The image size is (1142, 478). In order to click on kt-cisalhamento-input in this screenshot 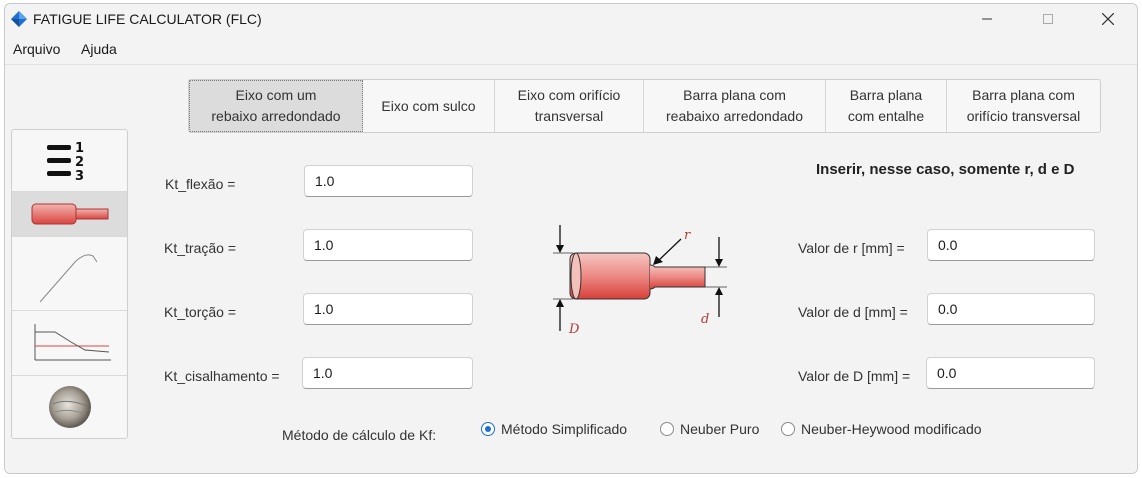, I will do `click(387, 373)`.